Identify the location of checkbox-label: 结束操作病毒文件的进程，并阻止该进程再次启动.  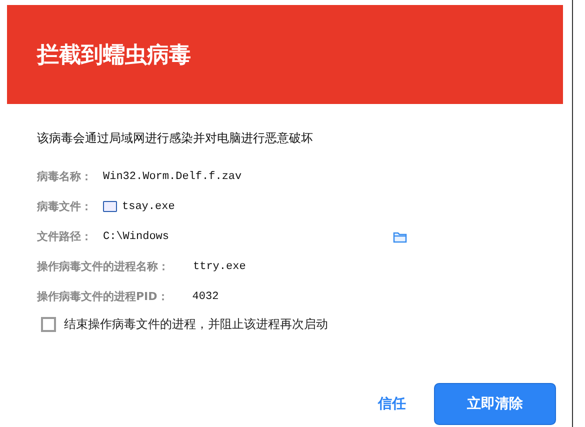
(196, 324).